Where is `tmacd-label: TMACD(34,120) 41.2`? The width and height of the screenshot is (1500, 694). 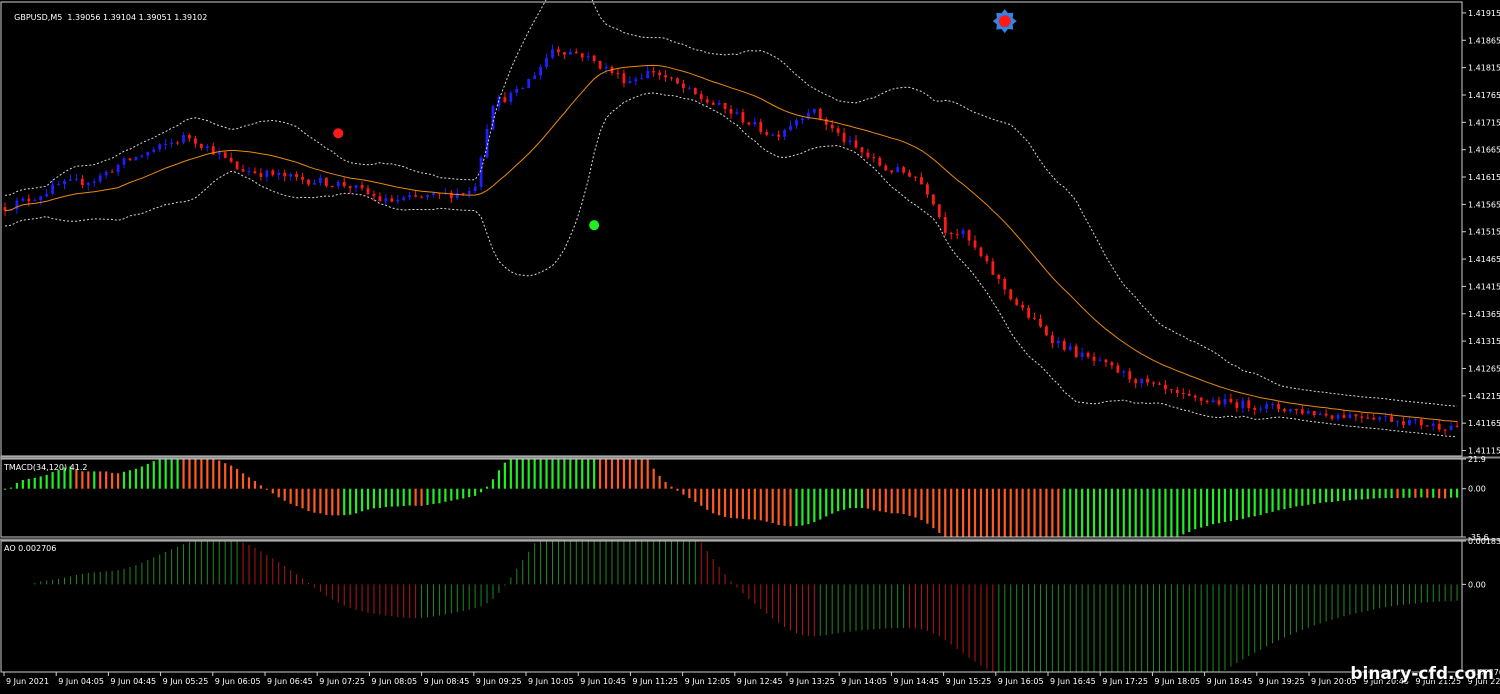 tmacd-label: TMACD(34,120) 41.2 is located at coordinates (46, 467).